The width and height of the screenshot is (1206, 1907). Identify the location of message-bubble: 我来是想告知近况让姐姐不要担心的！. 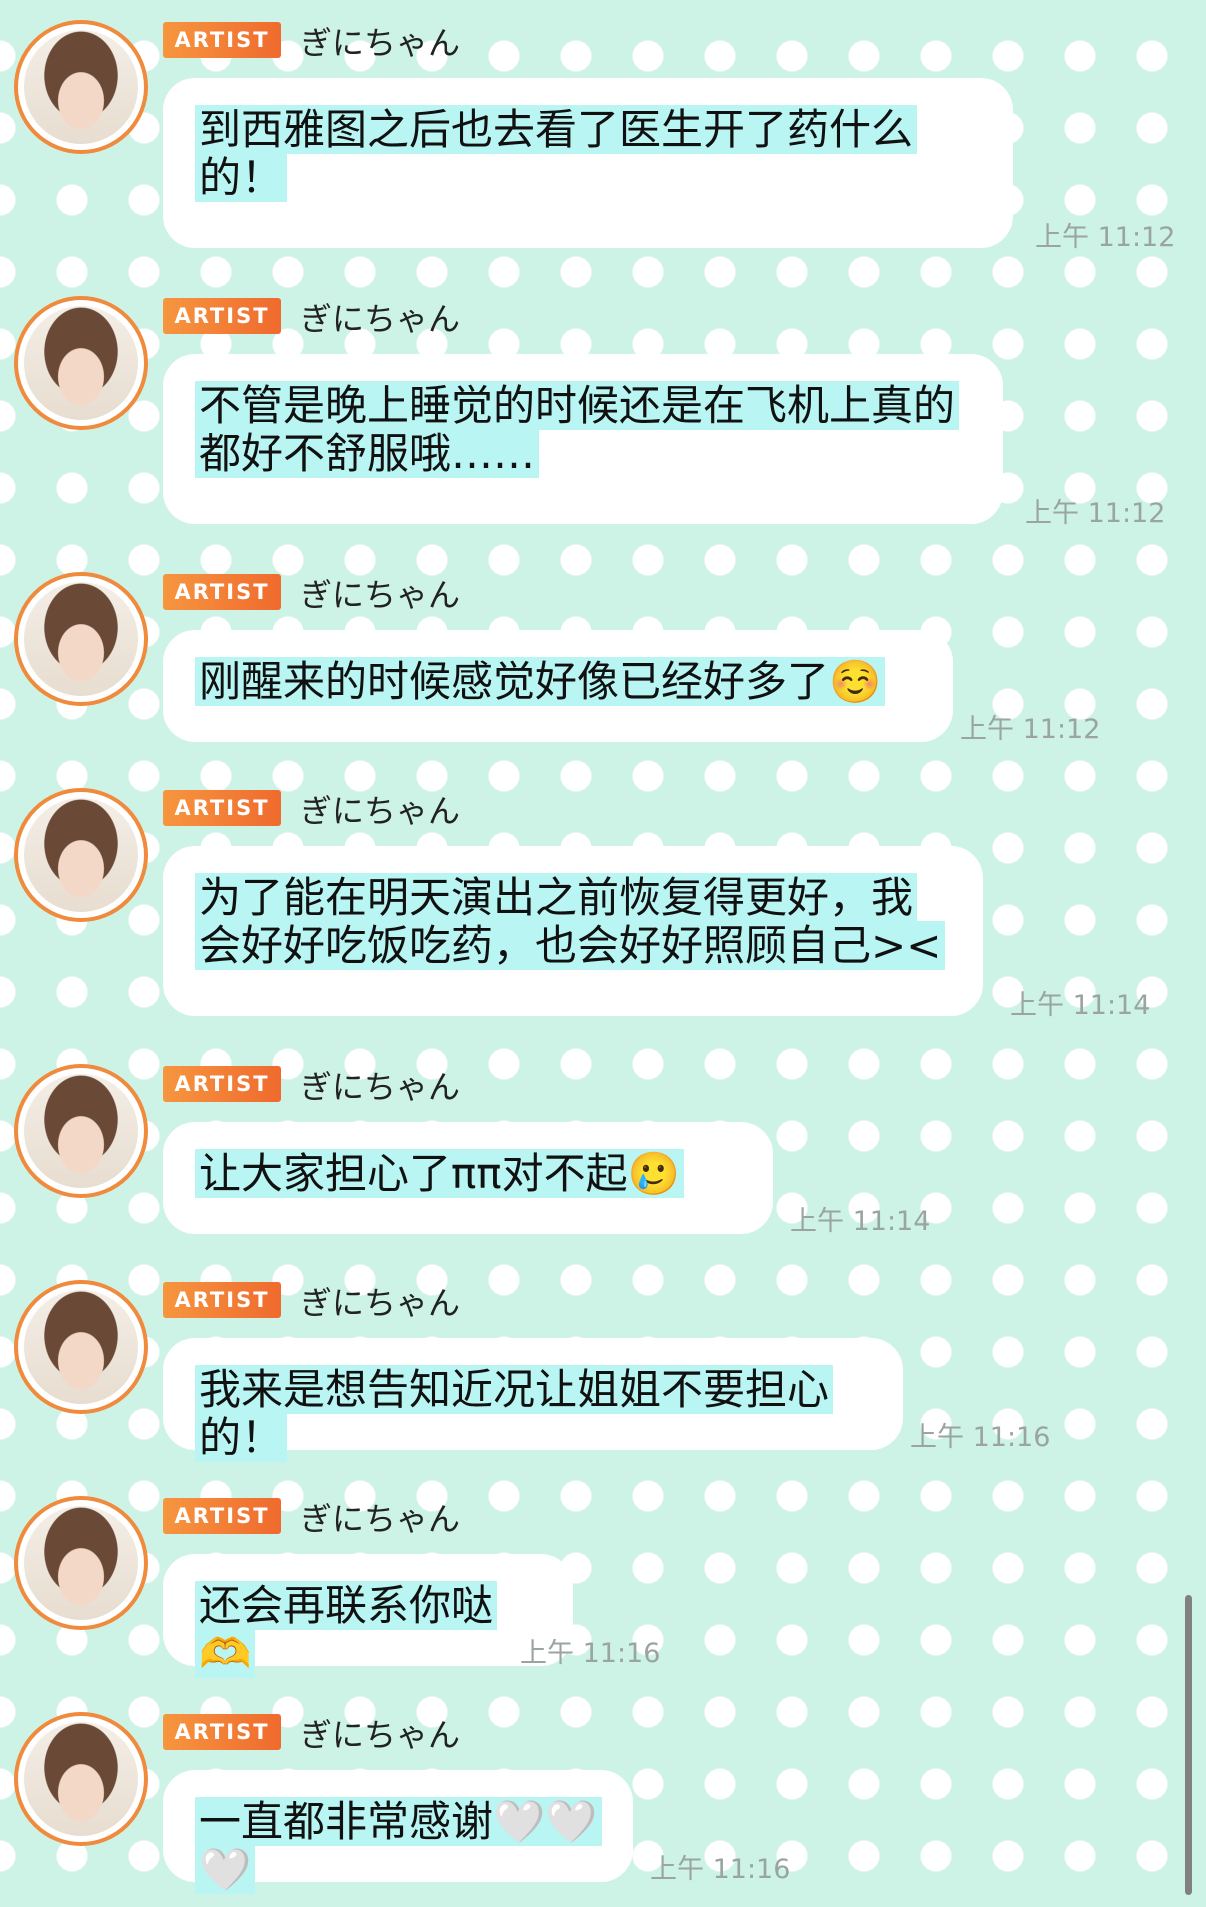
(533, 1400).